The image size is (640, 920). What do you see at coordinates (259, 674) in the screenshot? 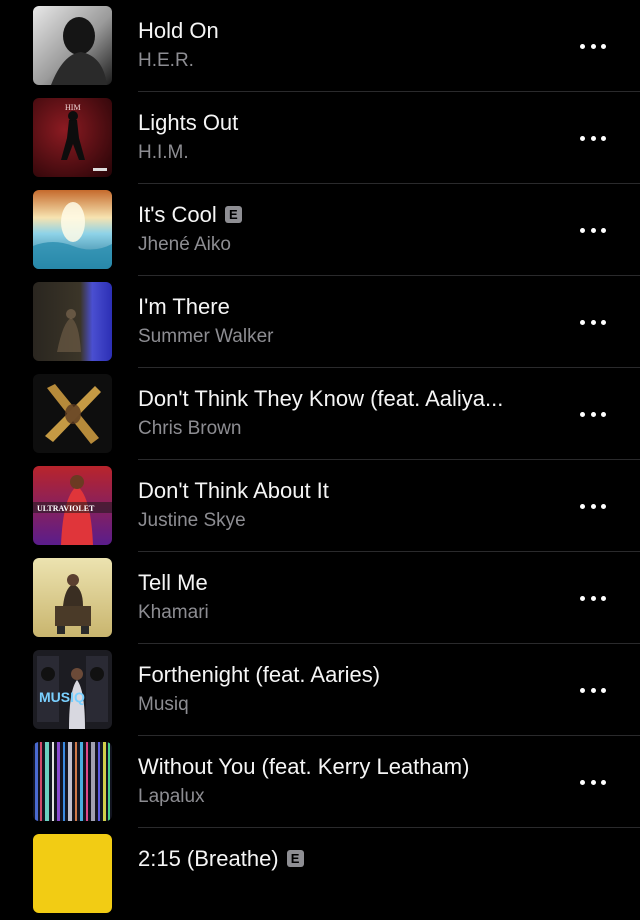
I see `song-title-text: Forthenight (feat. Aaries)` at bounding box center [259, 674].